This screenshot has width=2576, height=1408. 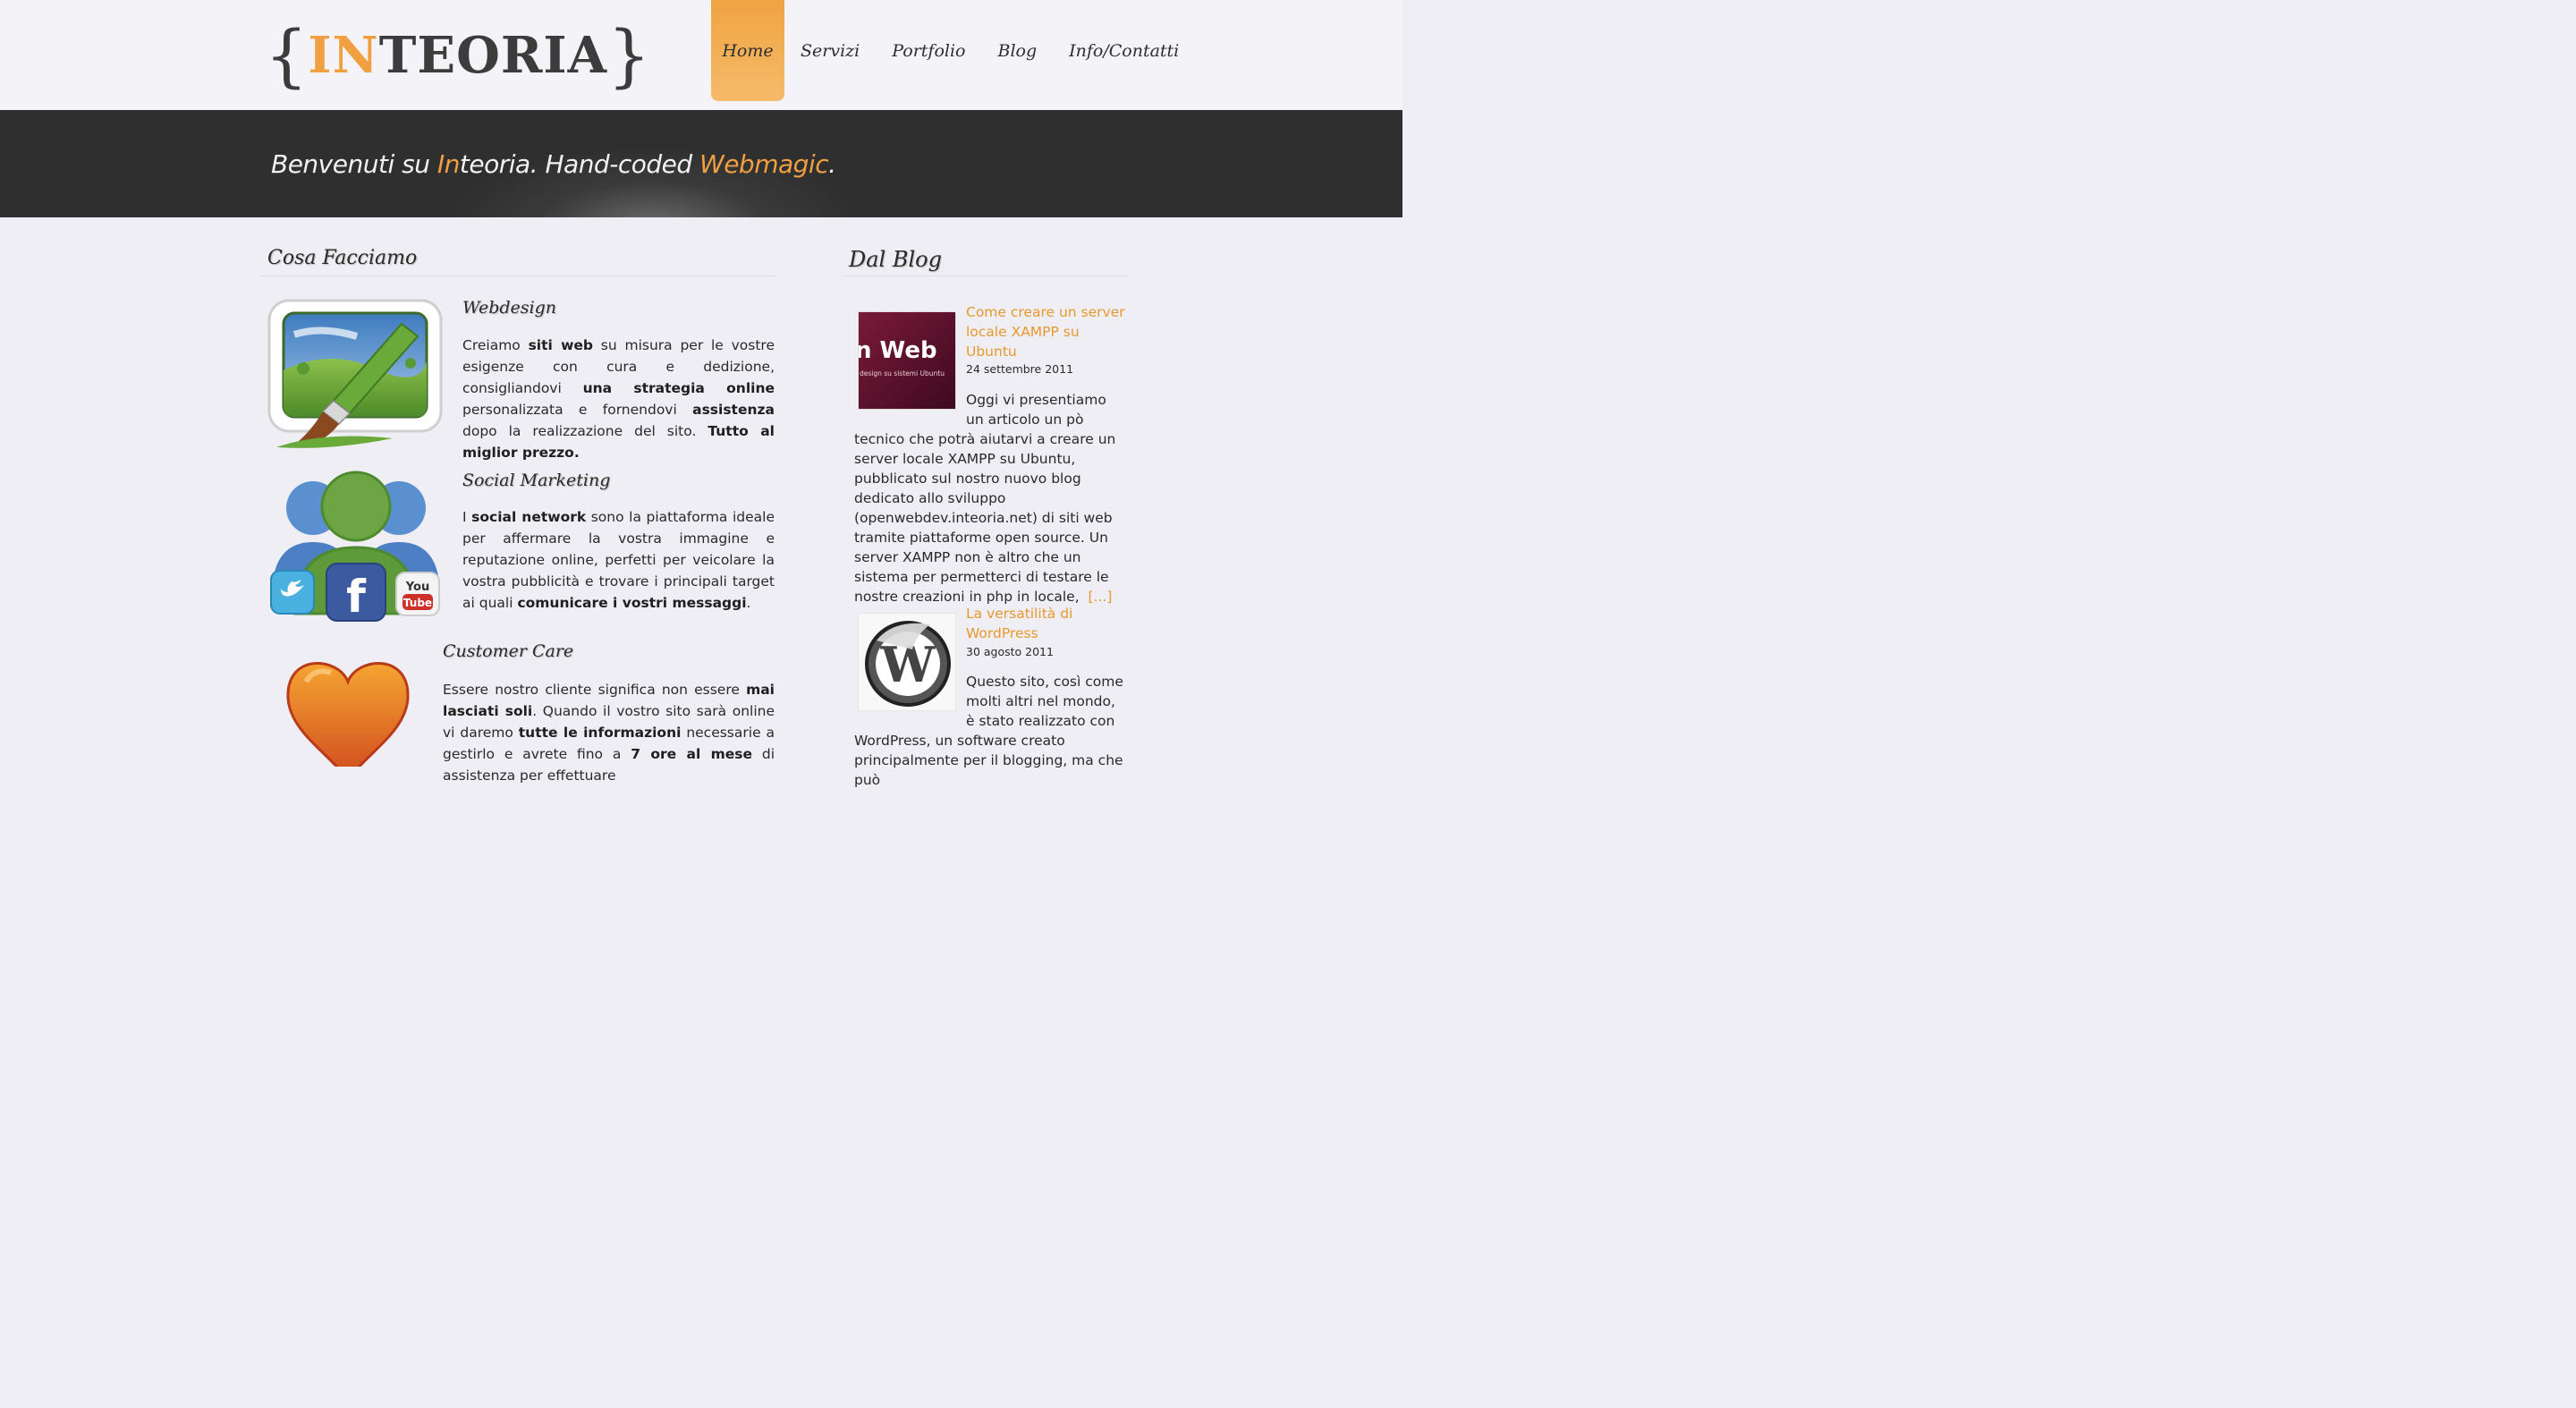 I want to click on site-logo: { IN TEORIA }, so click(x=457, y=55).